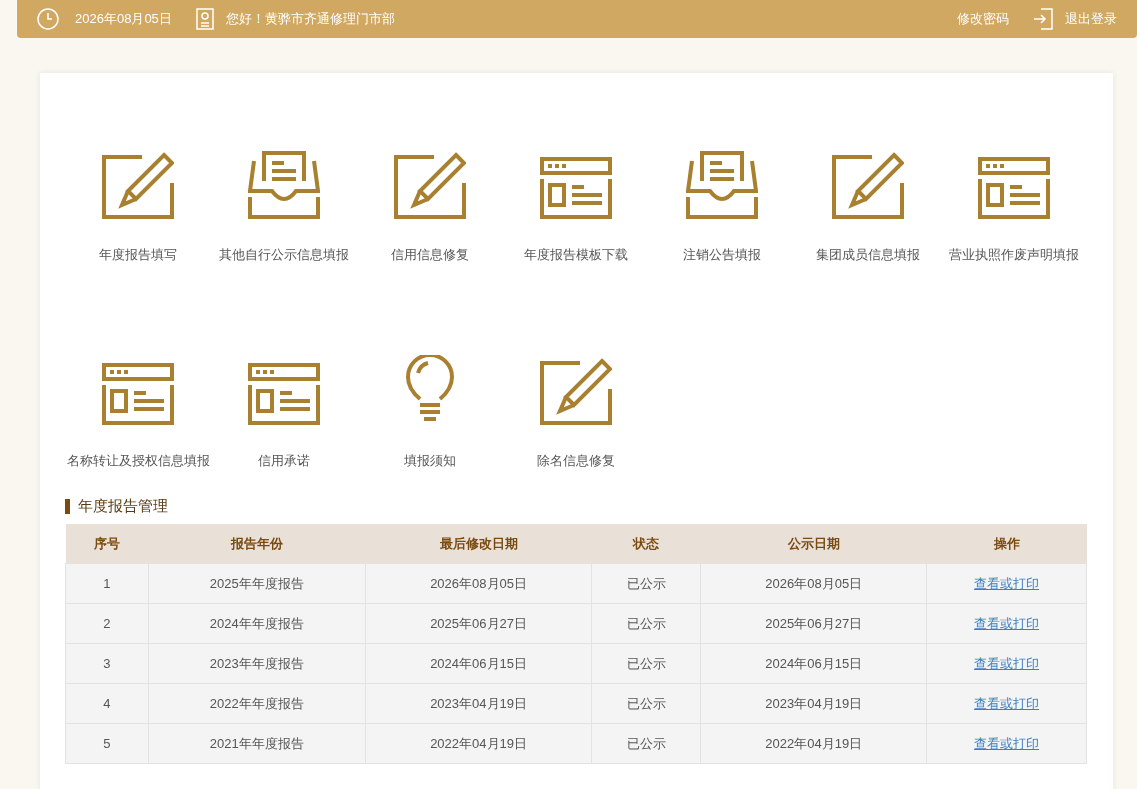 The width and height of the screenshot is (1137, 789). I want to click on clock-icon, so click(48, 19).